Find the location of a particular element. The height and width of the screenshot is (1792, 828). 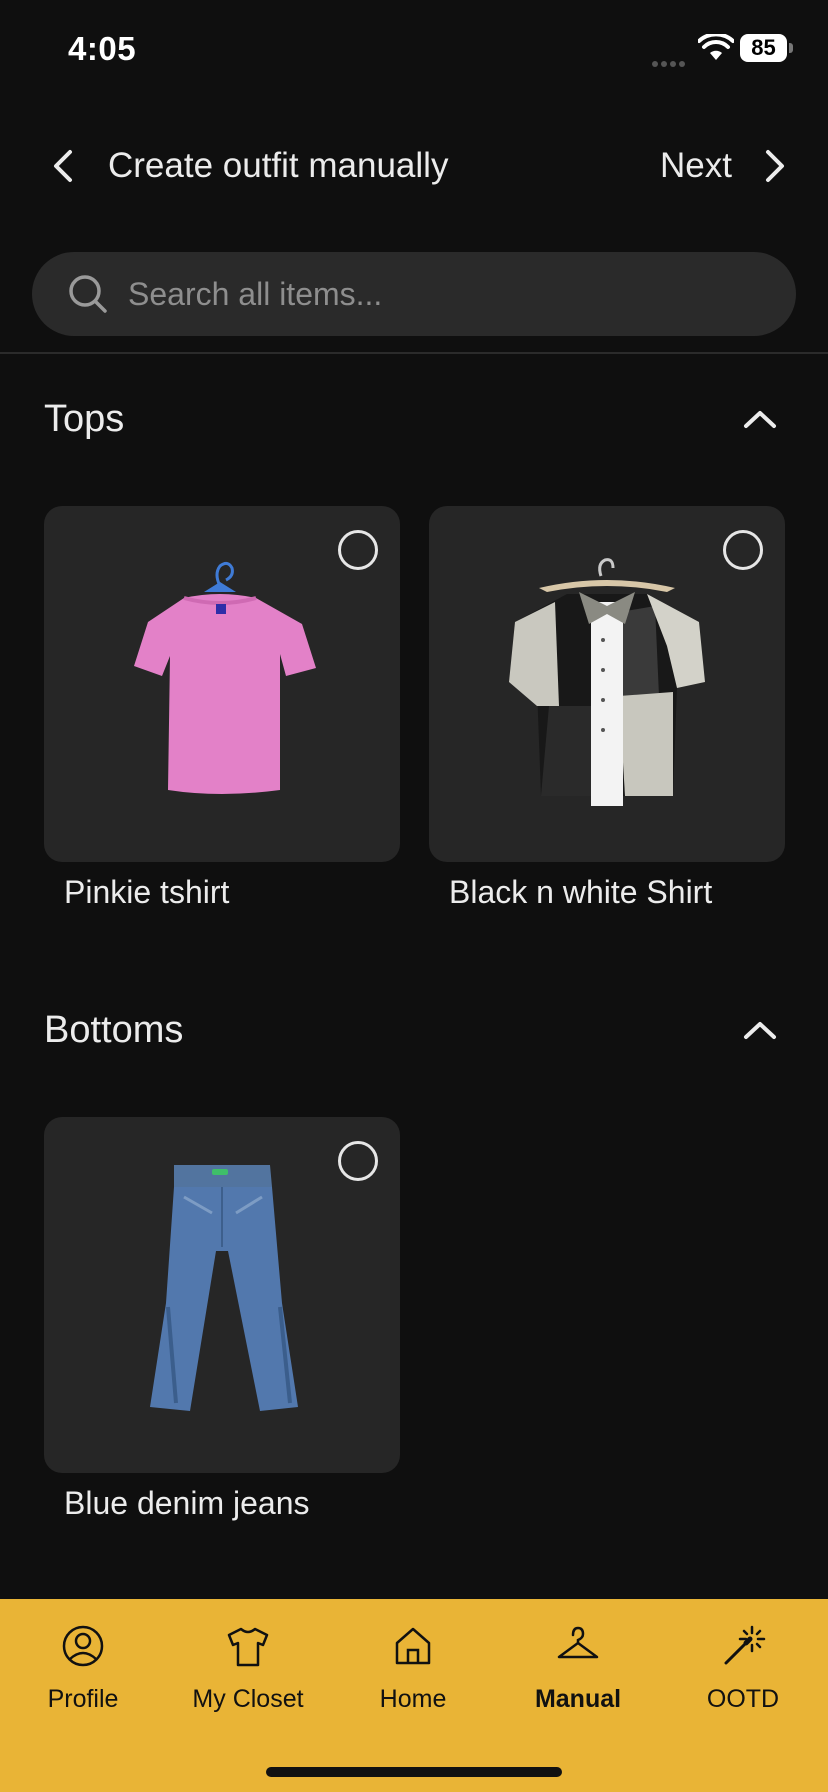

cellular-signal-icon is located at coordinates (671, 60).